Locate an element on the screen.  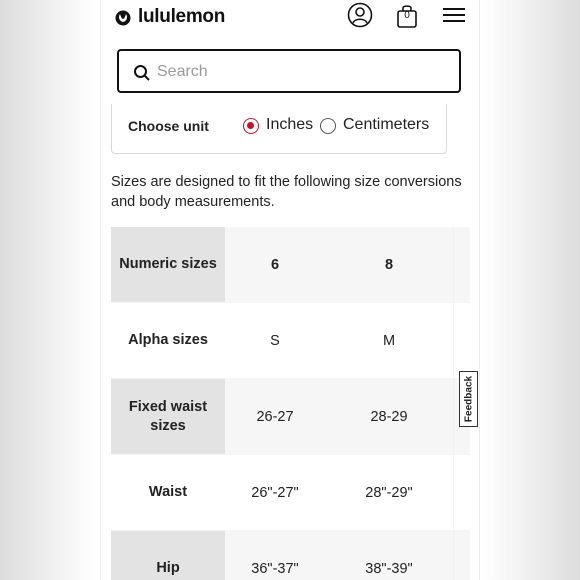
table-cell: 28"-29" is located at coordinates (389, 492).